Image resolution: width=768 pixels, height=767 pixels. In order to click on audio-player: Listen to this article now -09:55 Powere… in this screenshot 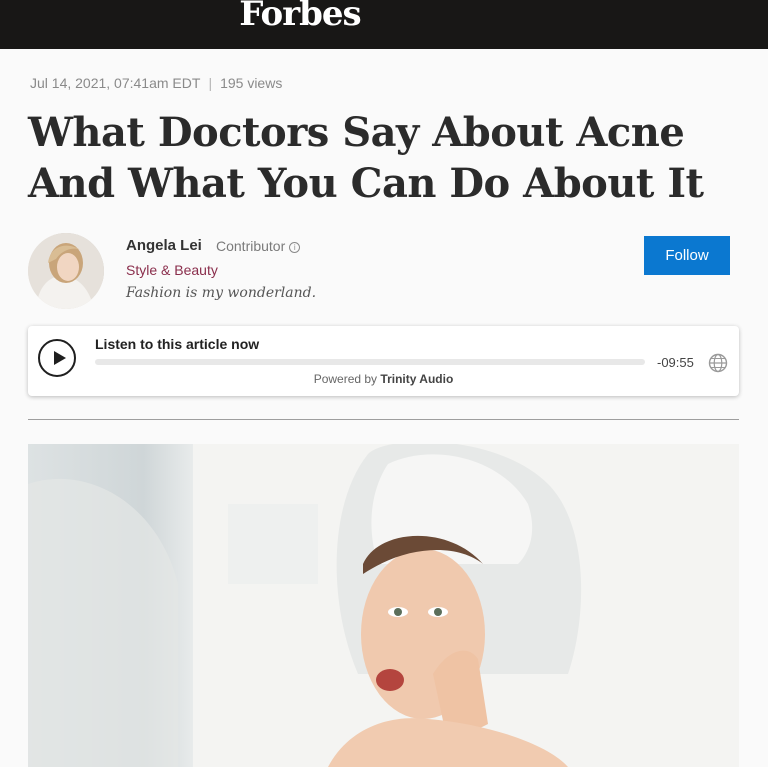, I will do `click(383, 361)`.